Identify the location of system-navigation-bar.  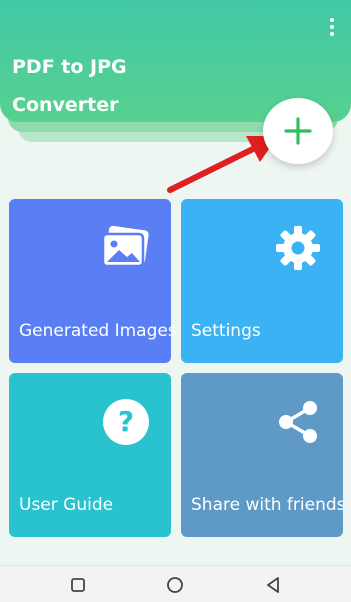
(175, 583).